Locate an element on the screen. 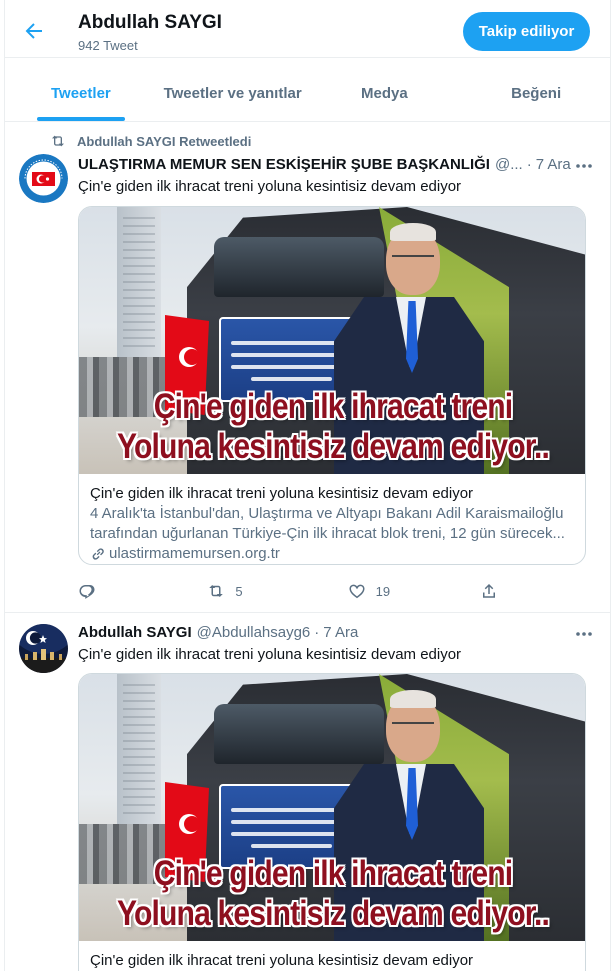 Image resolution: width=613 pixels, height=971 pixels. share-button is located at coordinates (494, 591).